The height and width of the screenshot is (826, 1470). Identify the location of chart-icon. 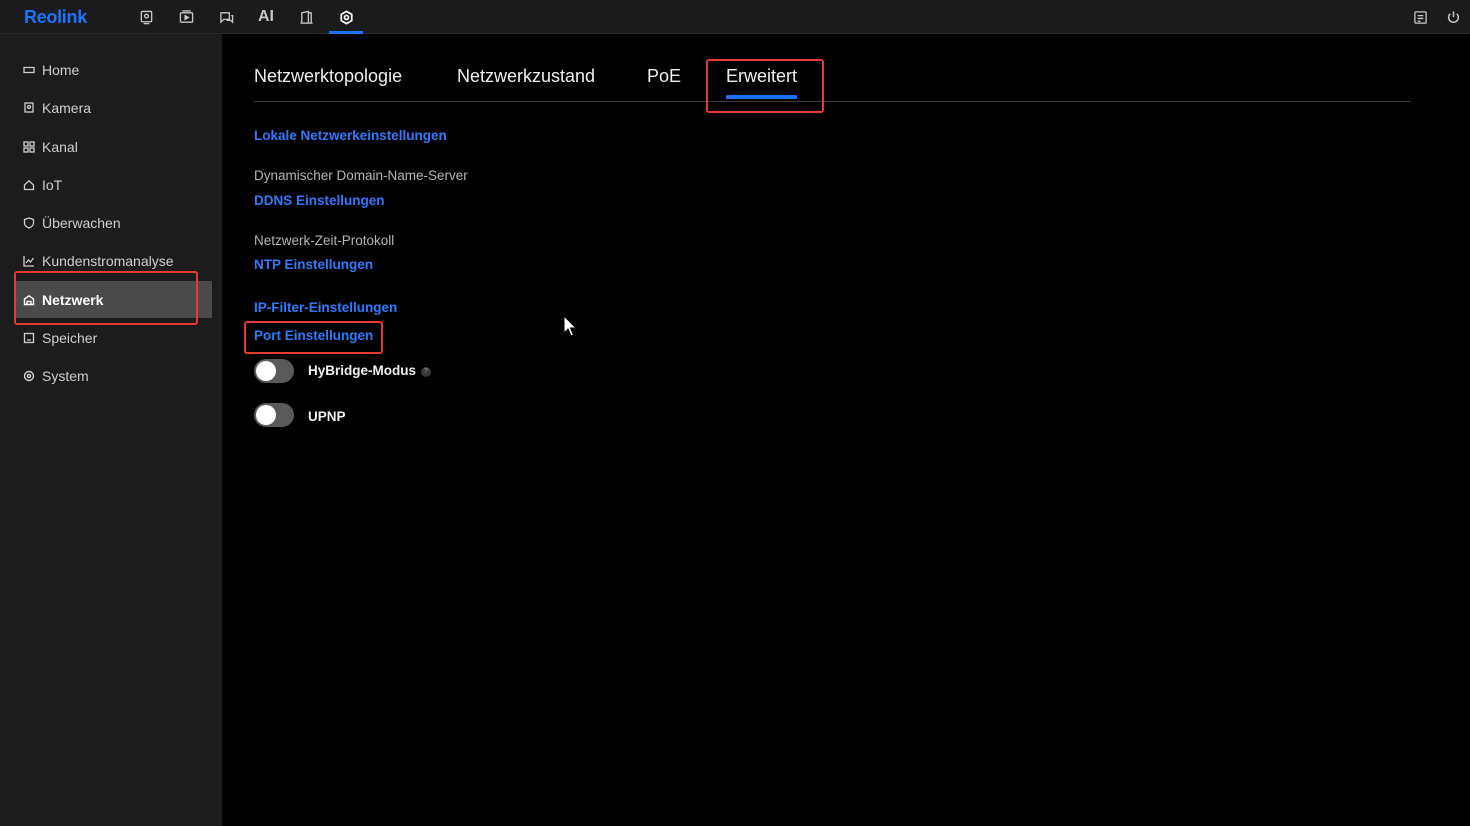
(28, 260).